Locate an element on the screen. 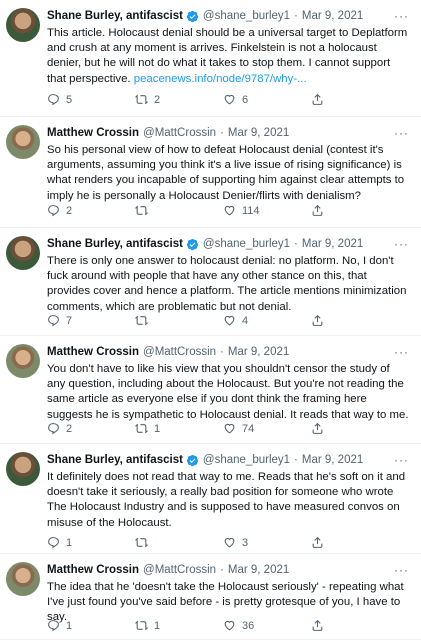 This screenshot has width=421, height=640. retweet-count: 1 is located at coordinates (157, 625).